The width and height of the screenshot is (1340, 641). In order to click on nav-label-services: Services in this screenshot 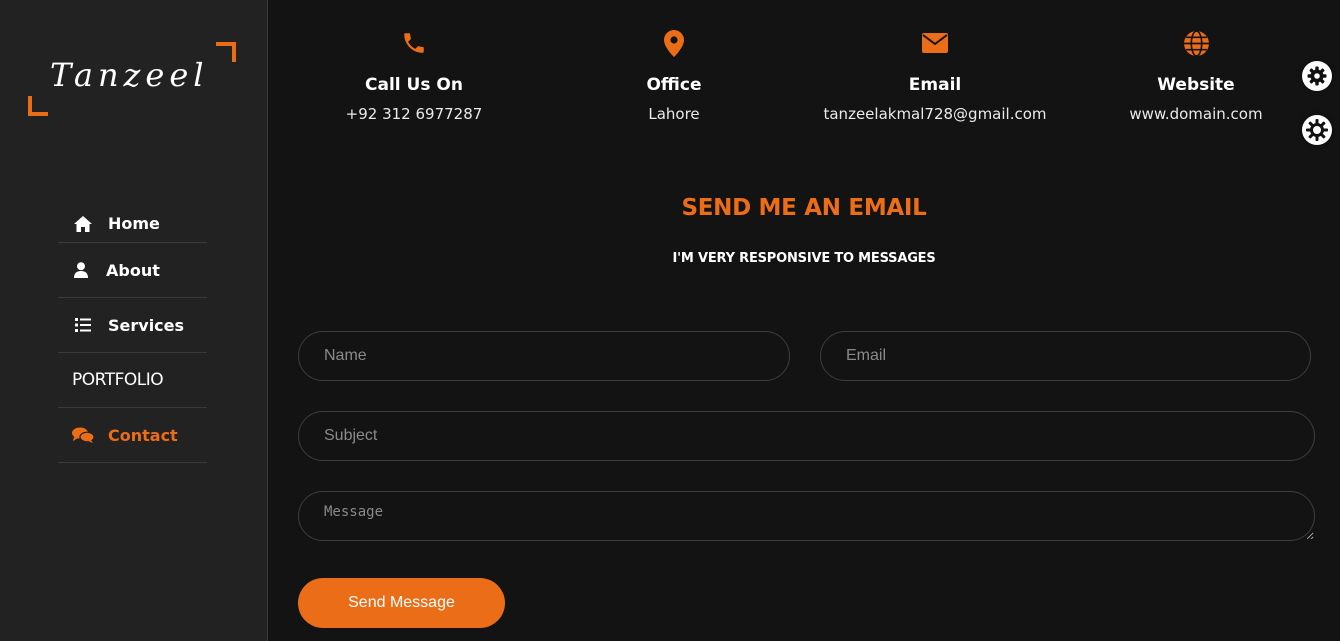, I will do `click(146, 325)`.